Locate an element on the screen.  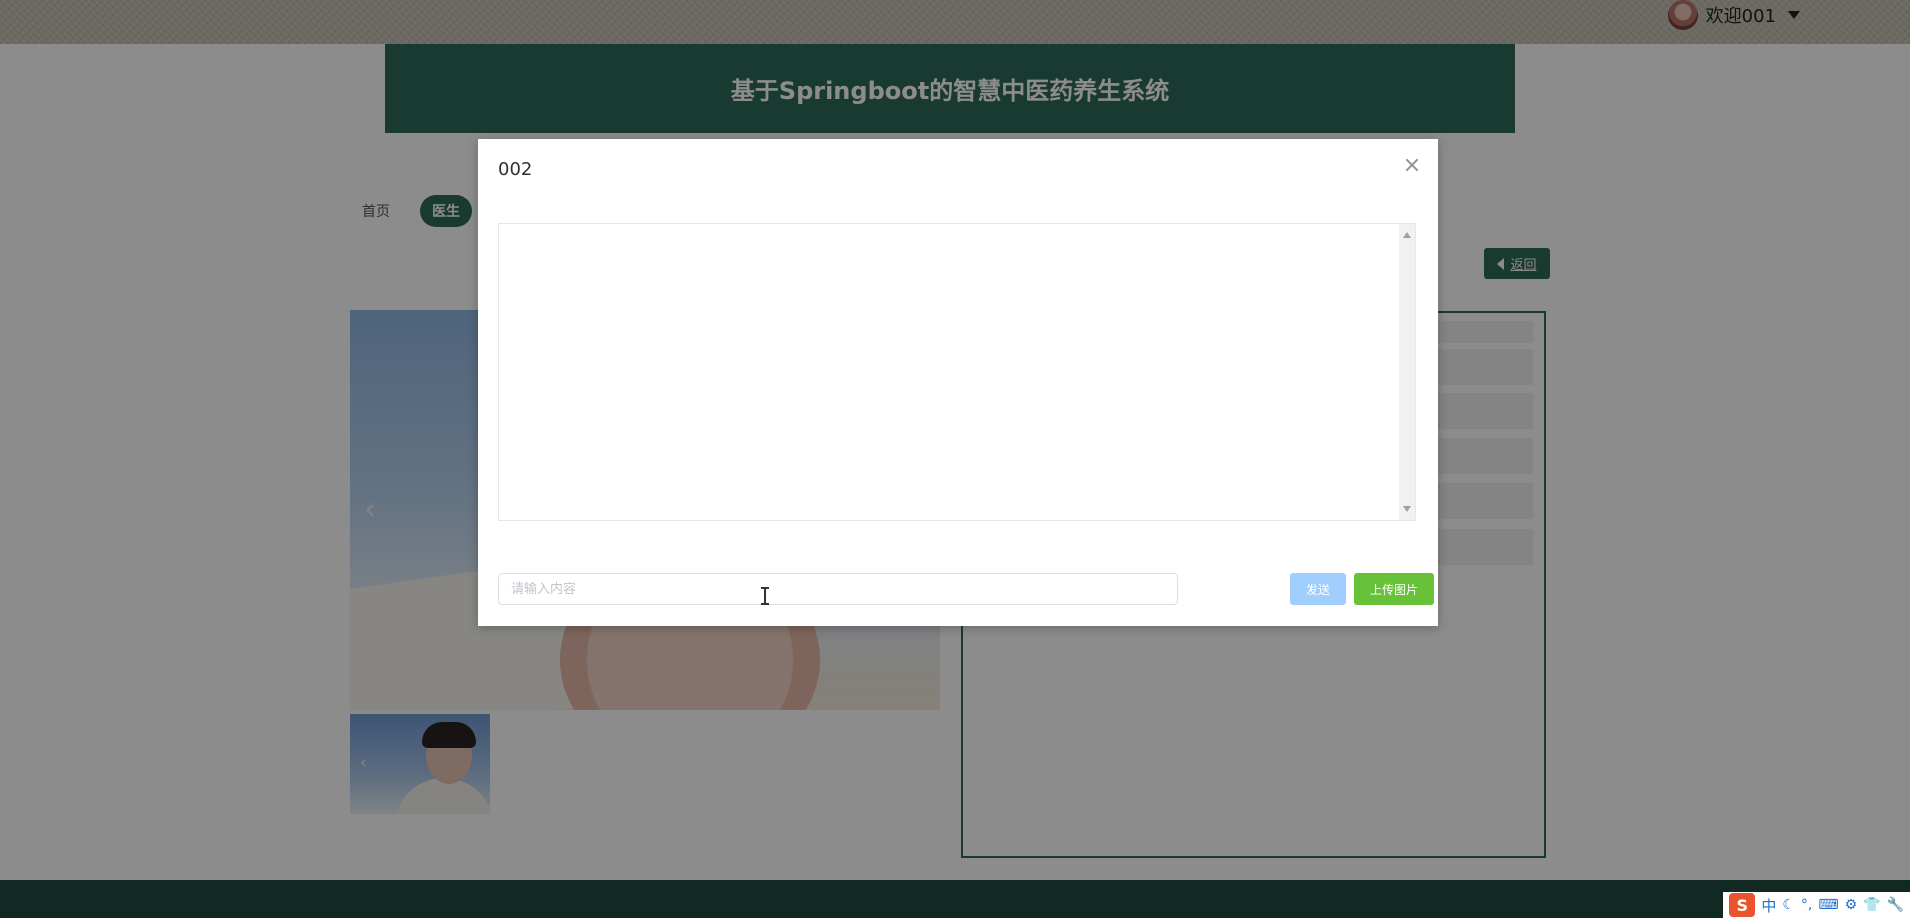
settings-icon: ⚙ is located at coordinates (1851, 905).